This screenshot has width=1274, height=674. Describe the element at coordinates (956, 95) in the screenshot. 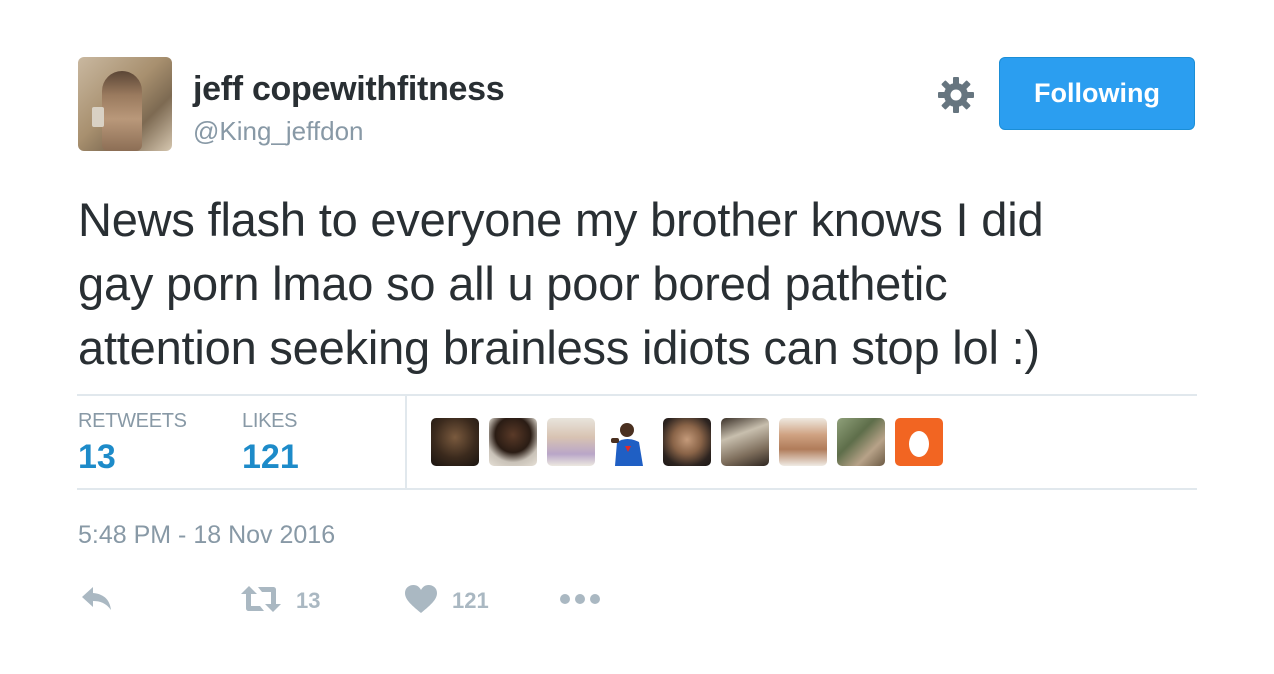

I see `gear-icon` at that location.